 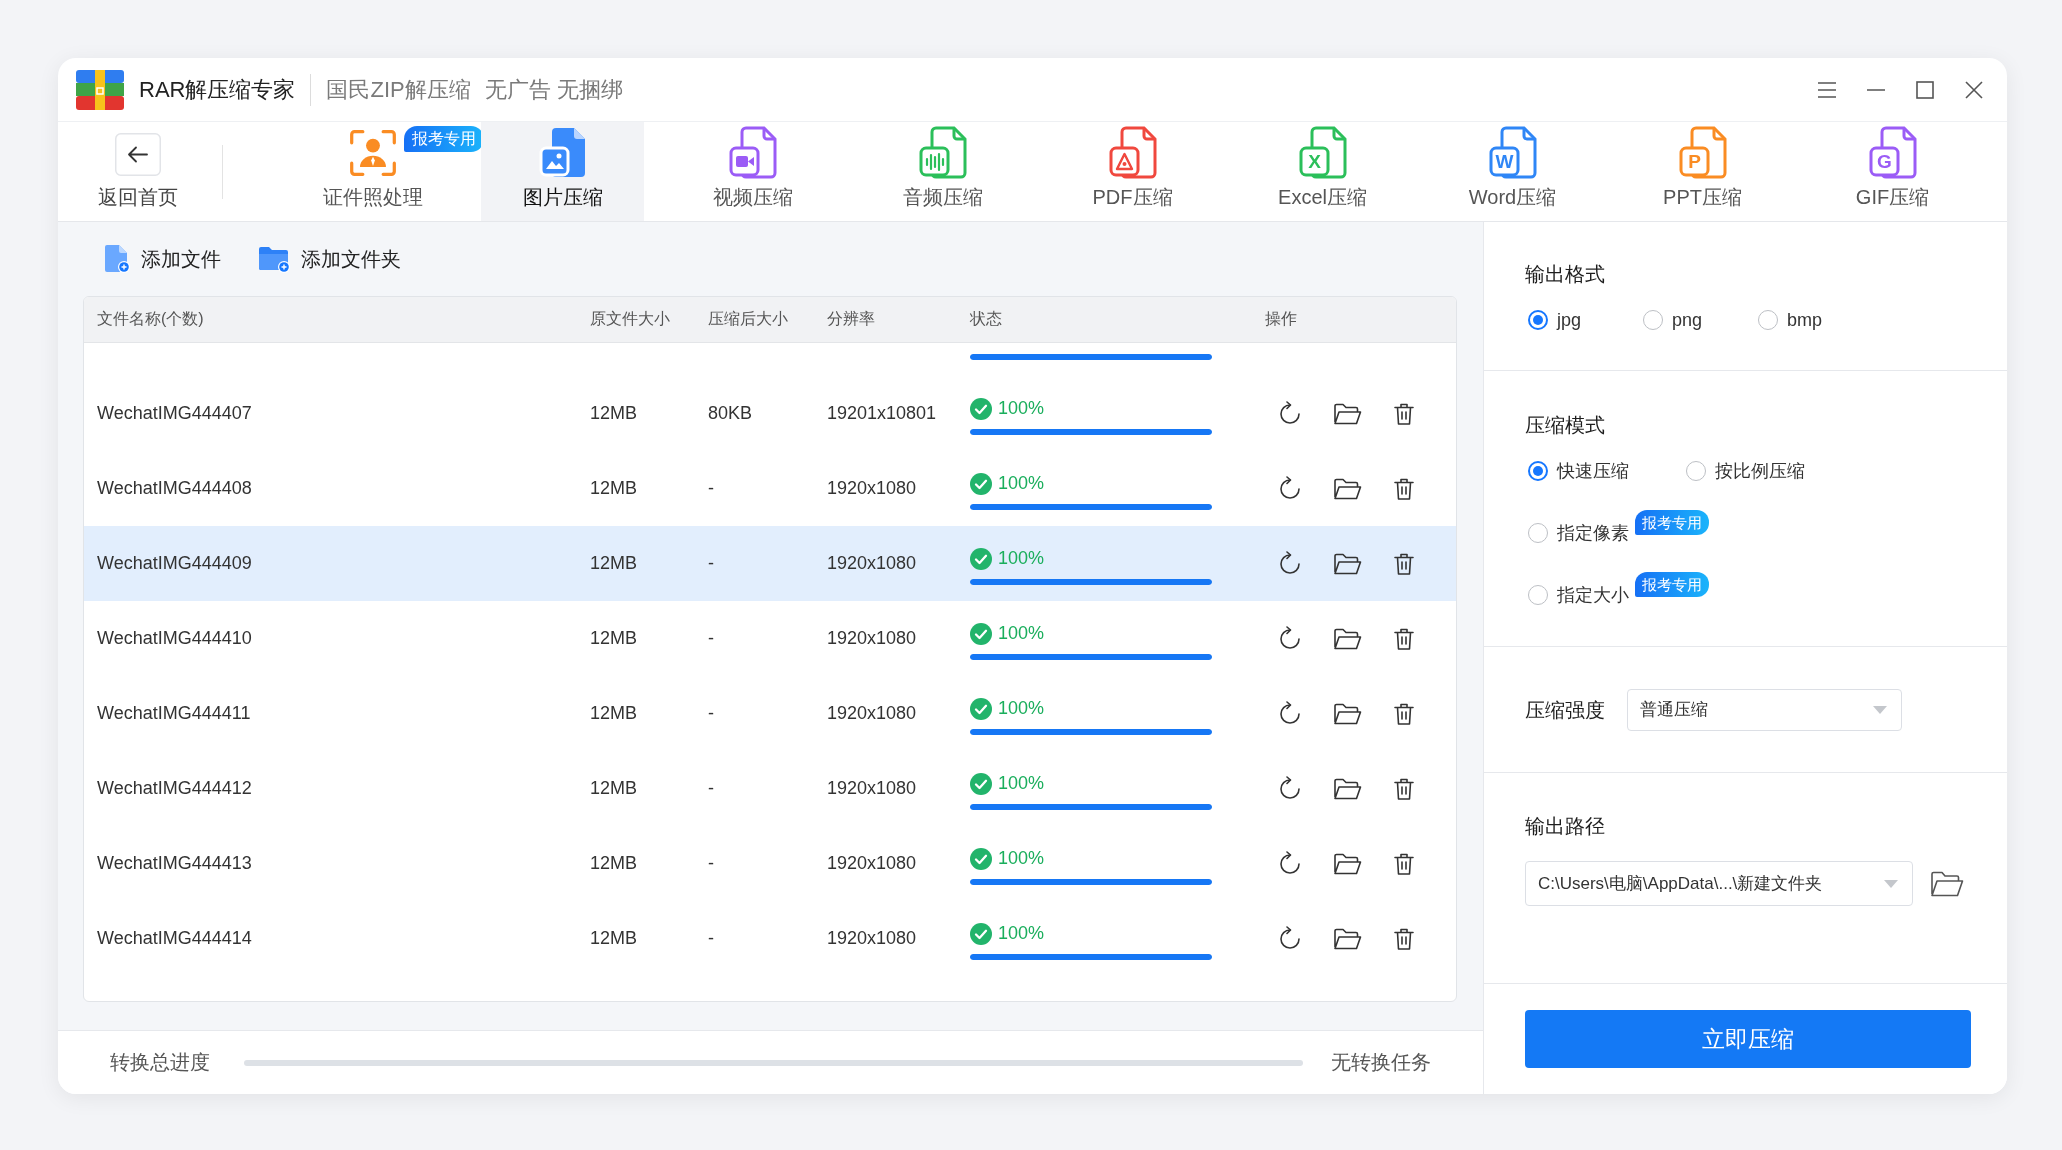 I want to click on slogan-text: 国民ZIP解压缩, so click(x=398, y=89).